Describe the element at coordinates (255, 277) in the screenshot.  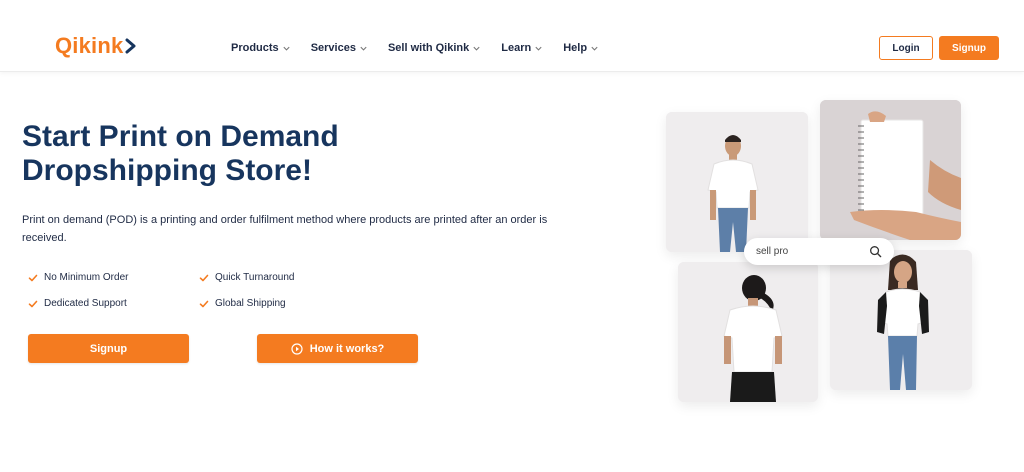
I see `feature-label: Quick Turnaround` at that location.